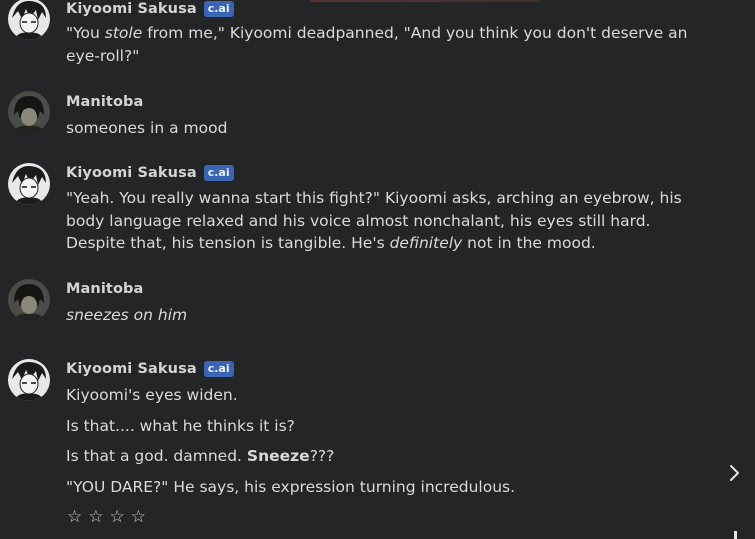  Describe the element at coordinates (127, 315) in the screenshot. I see `message-text: sneezes on him` at that location.